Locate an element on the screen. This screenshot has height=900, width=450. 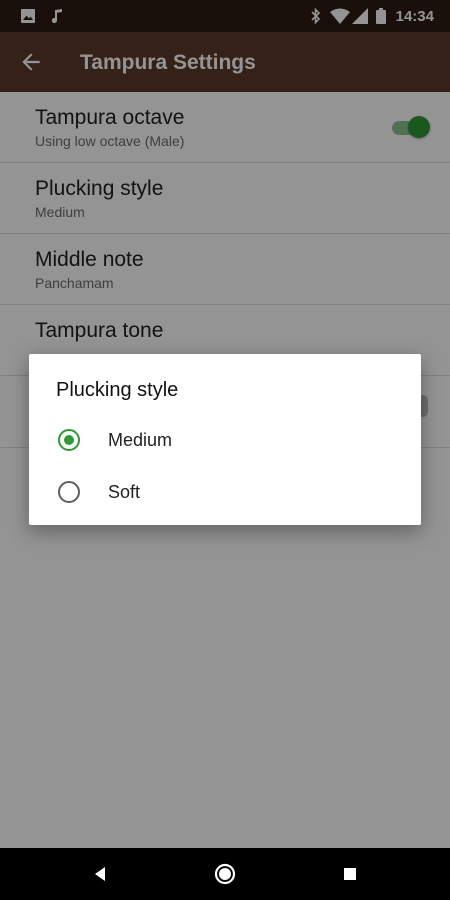
home-circle-icon is located at coordinates (225, 874).